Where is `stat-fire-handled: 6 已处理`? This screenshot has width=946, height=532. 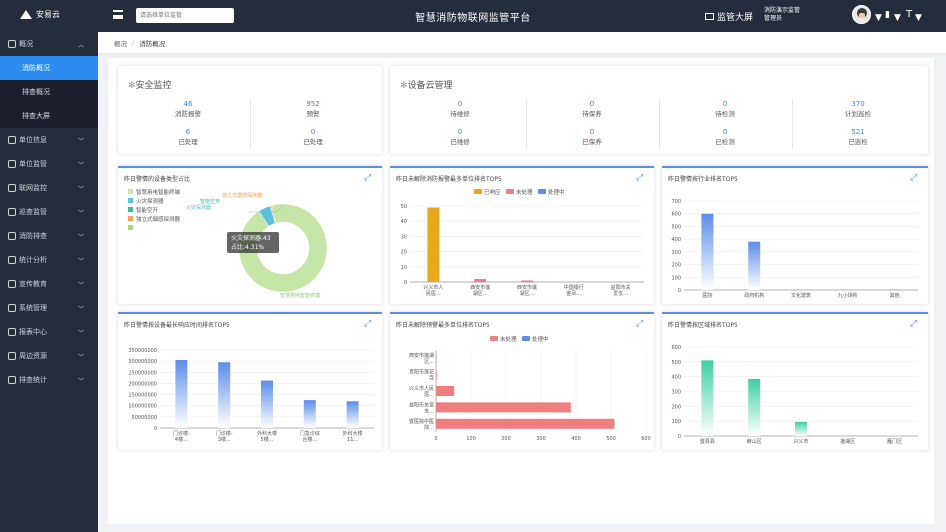 stat-fire-handled: 6 已处理 is located at coordinates (188, 137).